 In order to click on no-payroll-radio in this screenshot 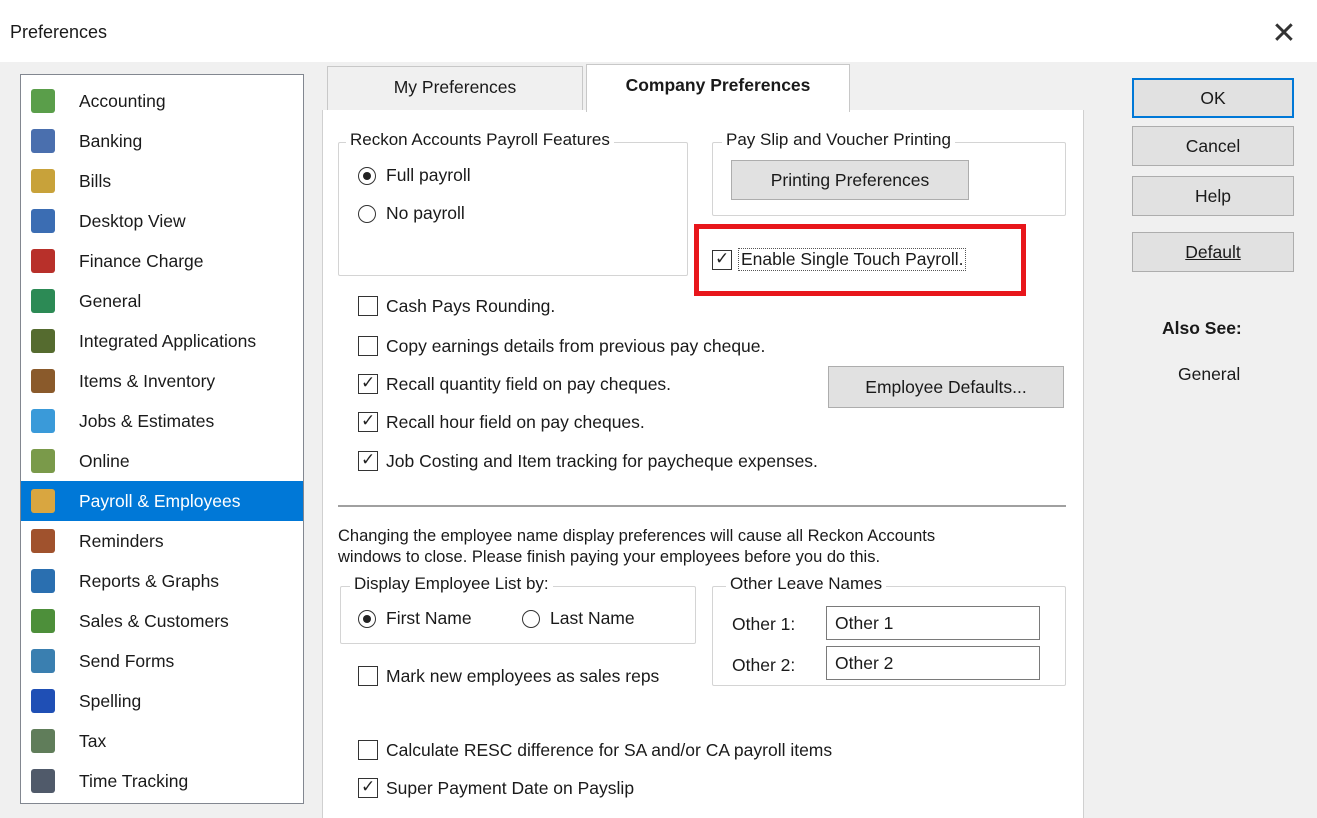, I will do `click(367, 214)`.